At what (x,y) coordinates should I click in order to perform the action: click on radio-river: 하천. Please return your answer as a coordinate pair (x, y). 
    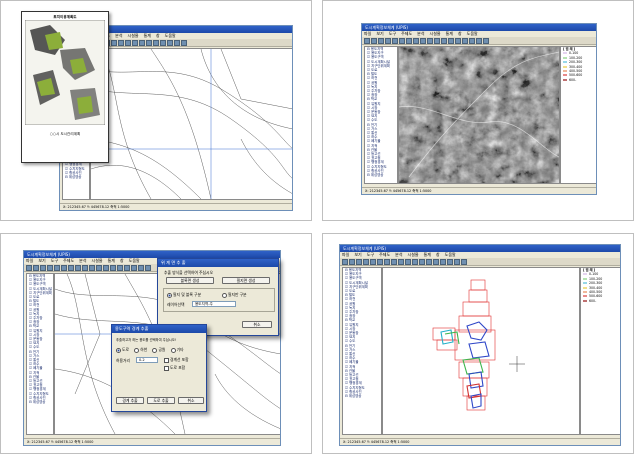
    Looking at the image, I should click on (140, 350).